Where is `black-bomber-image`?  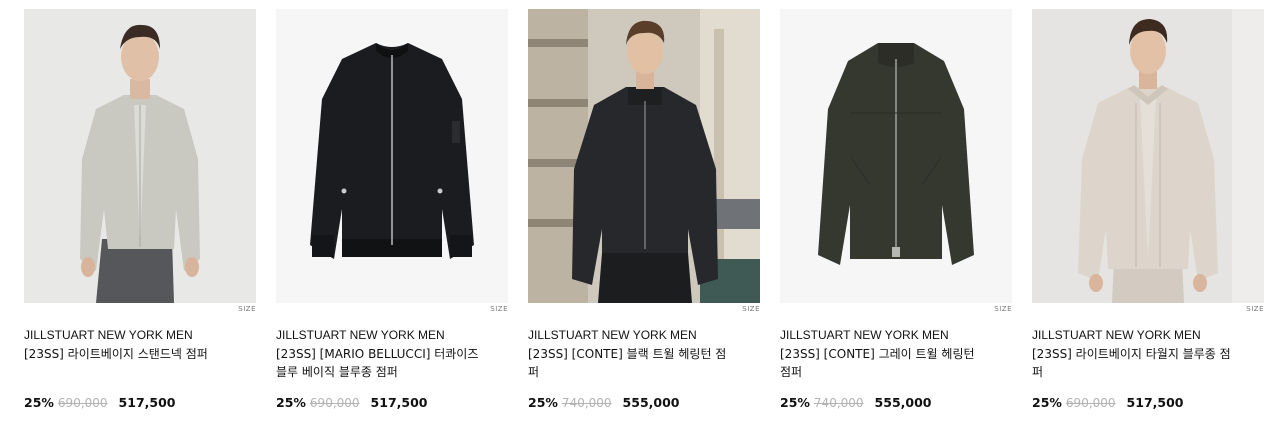 black-bomber-image is located at coordinates (392, 156).